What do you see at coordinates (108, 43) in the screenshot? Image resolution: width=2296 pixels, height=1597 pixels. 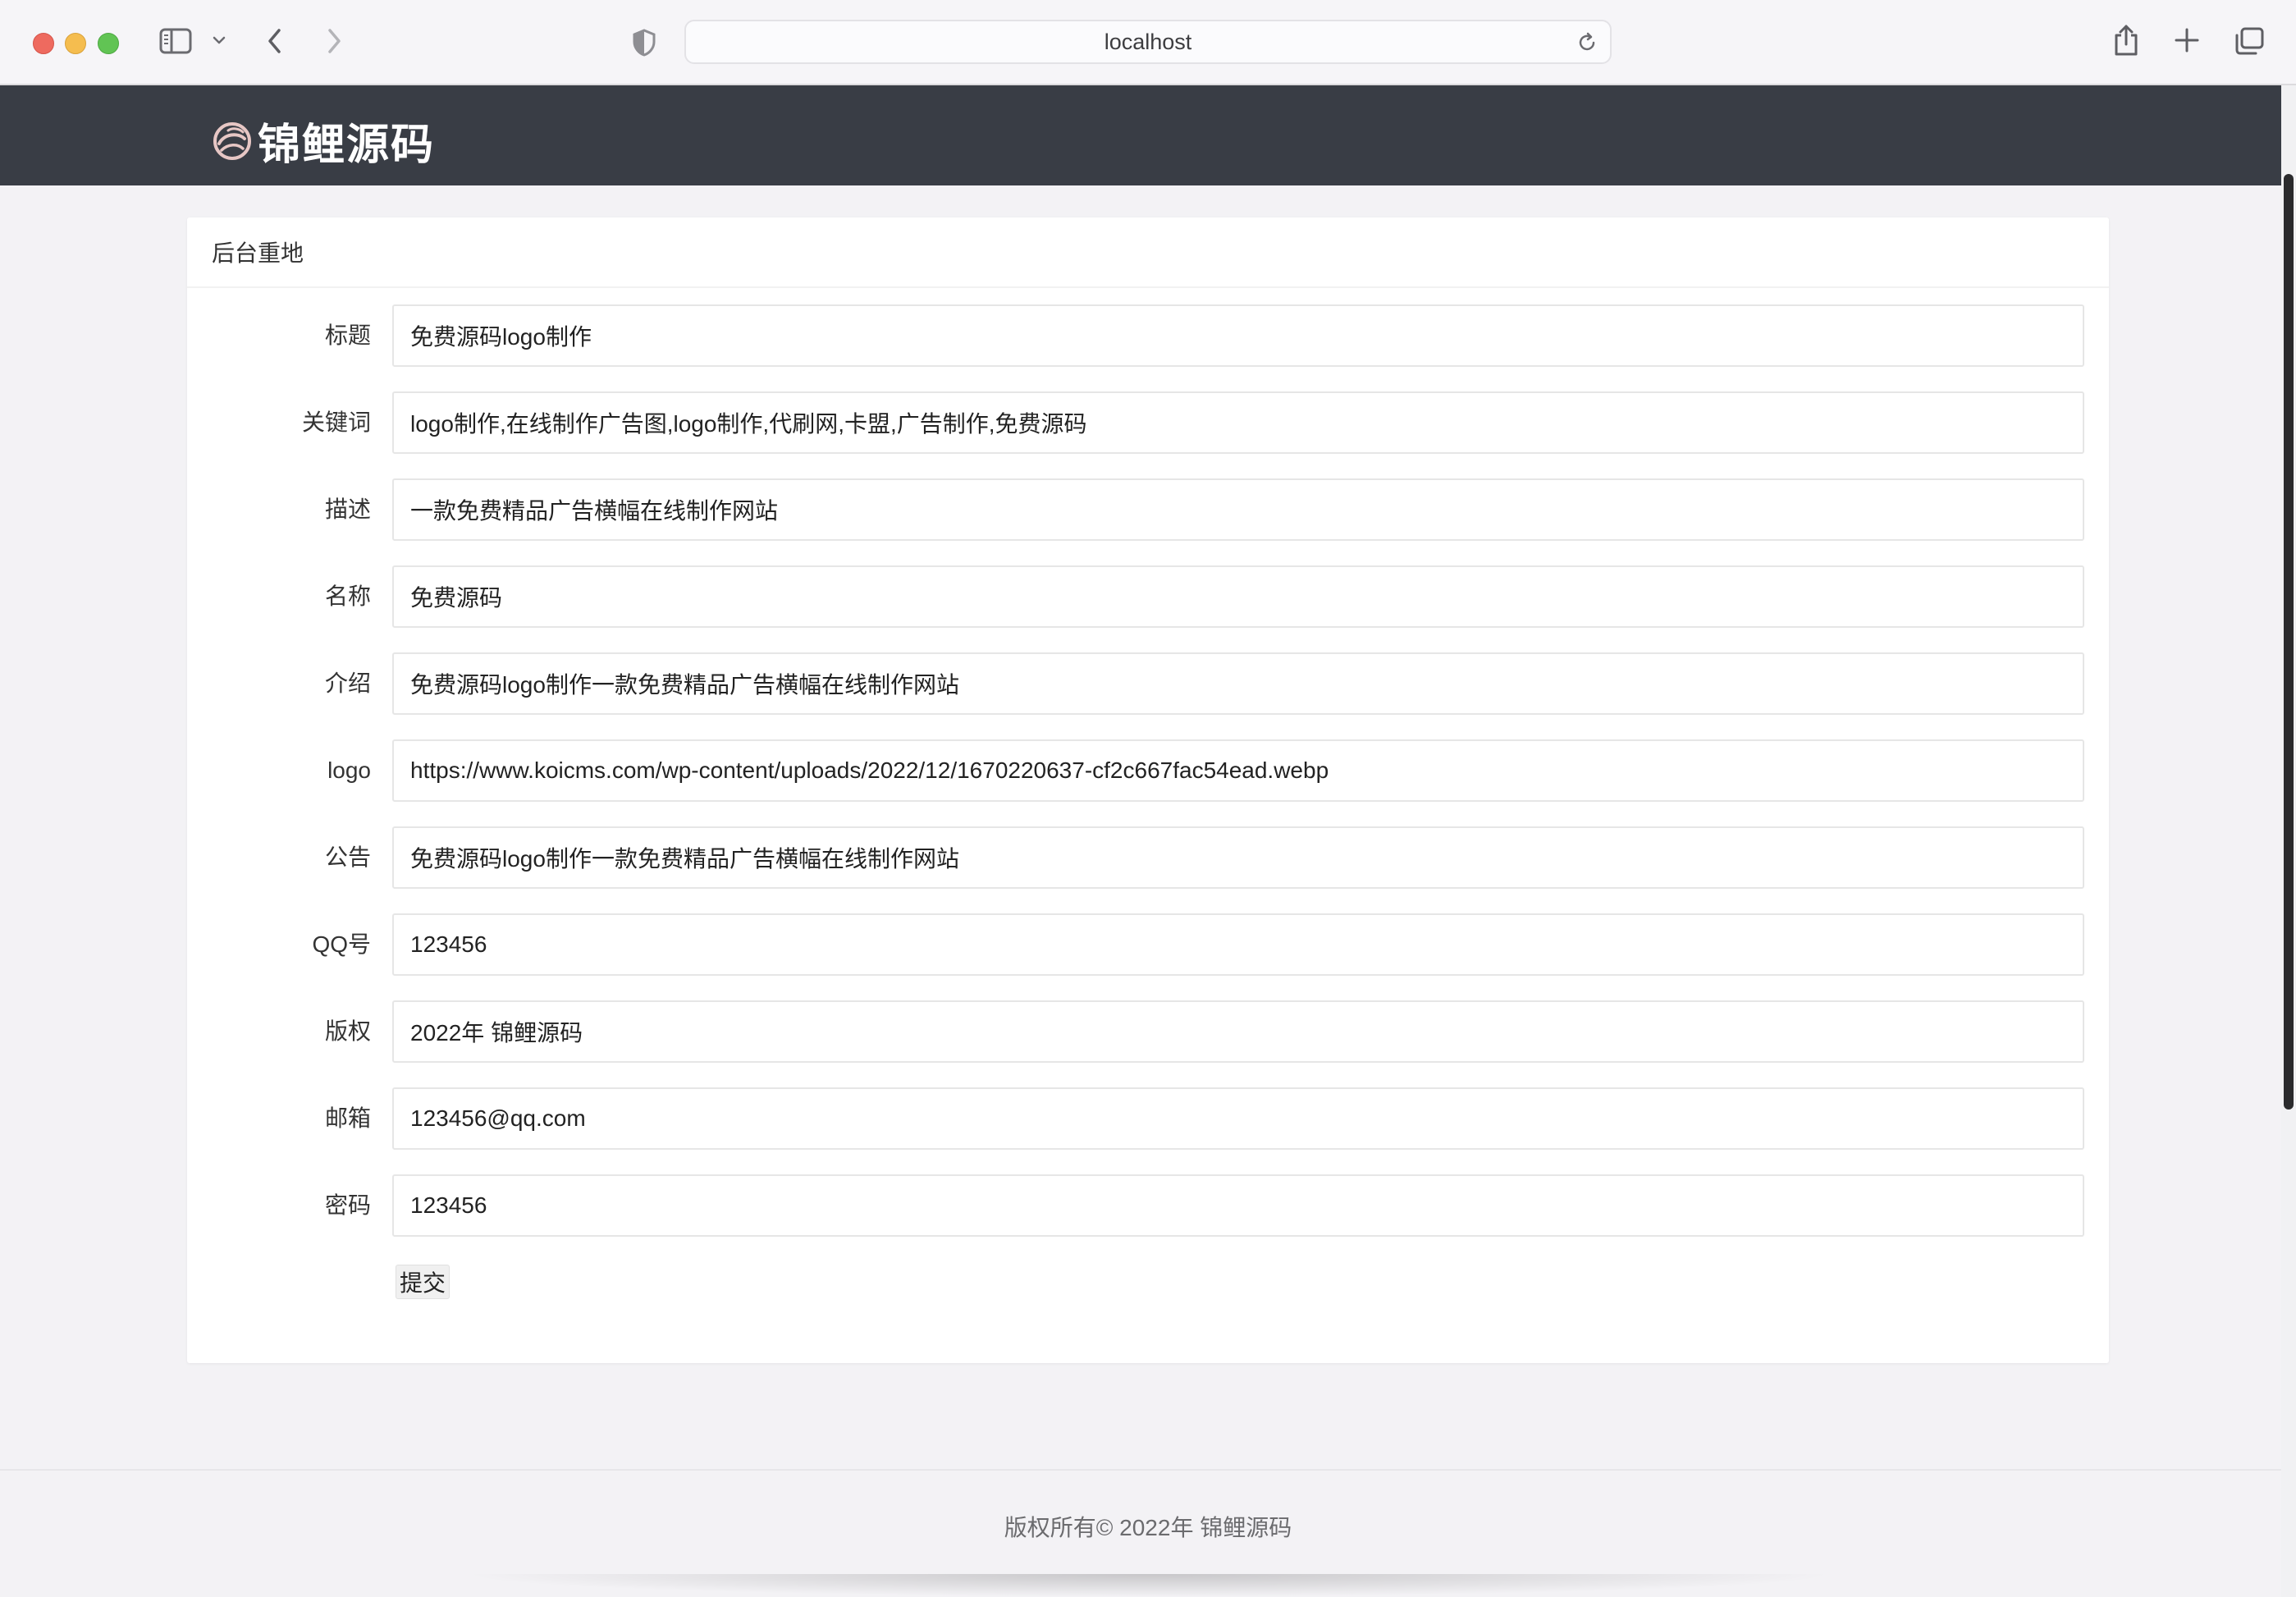 I see `zoom-window-button` at bounding box center [108, 43].